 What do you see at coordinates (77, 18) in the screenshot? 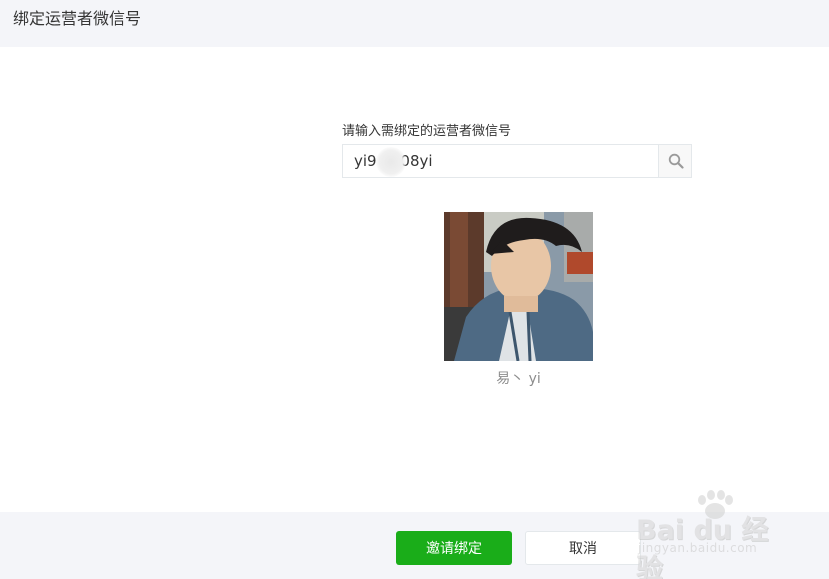
I see `dialog-title: 绑定运营者微信号` at bounding box center [77, 18].